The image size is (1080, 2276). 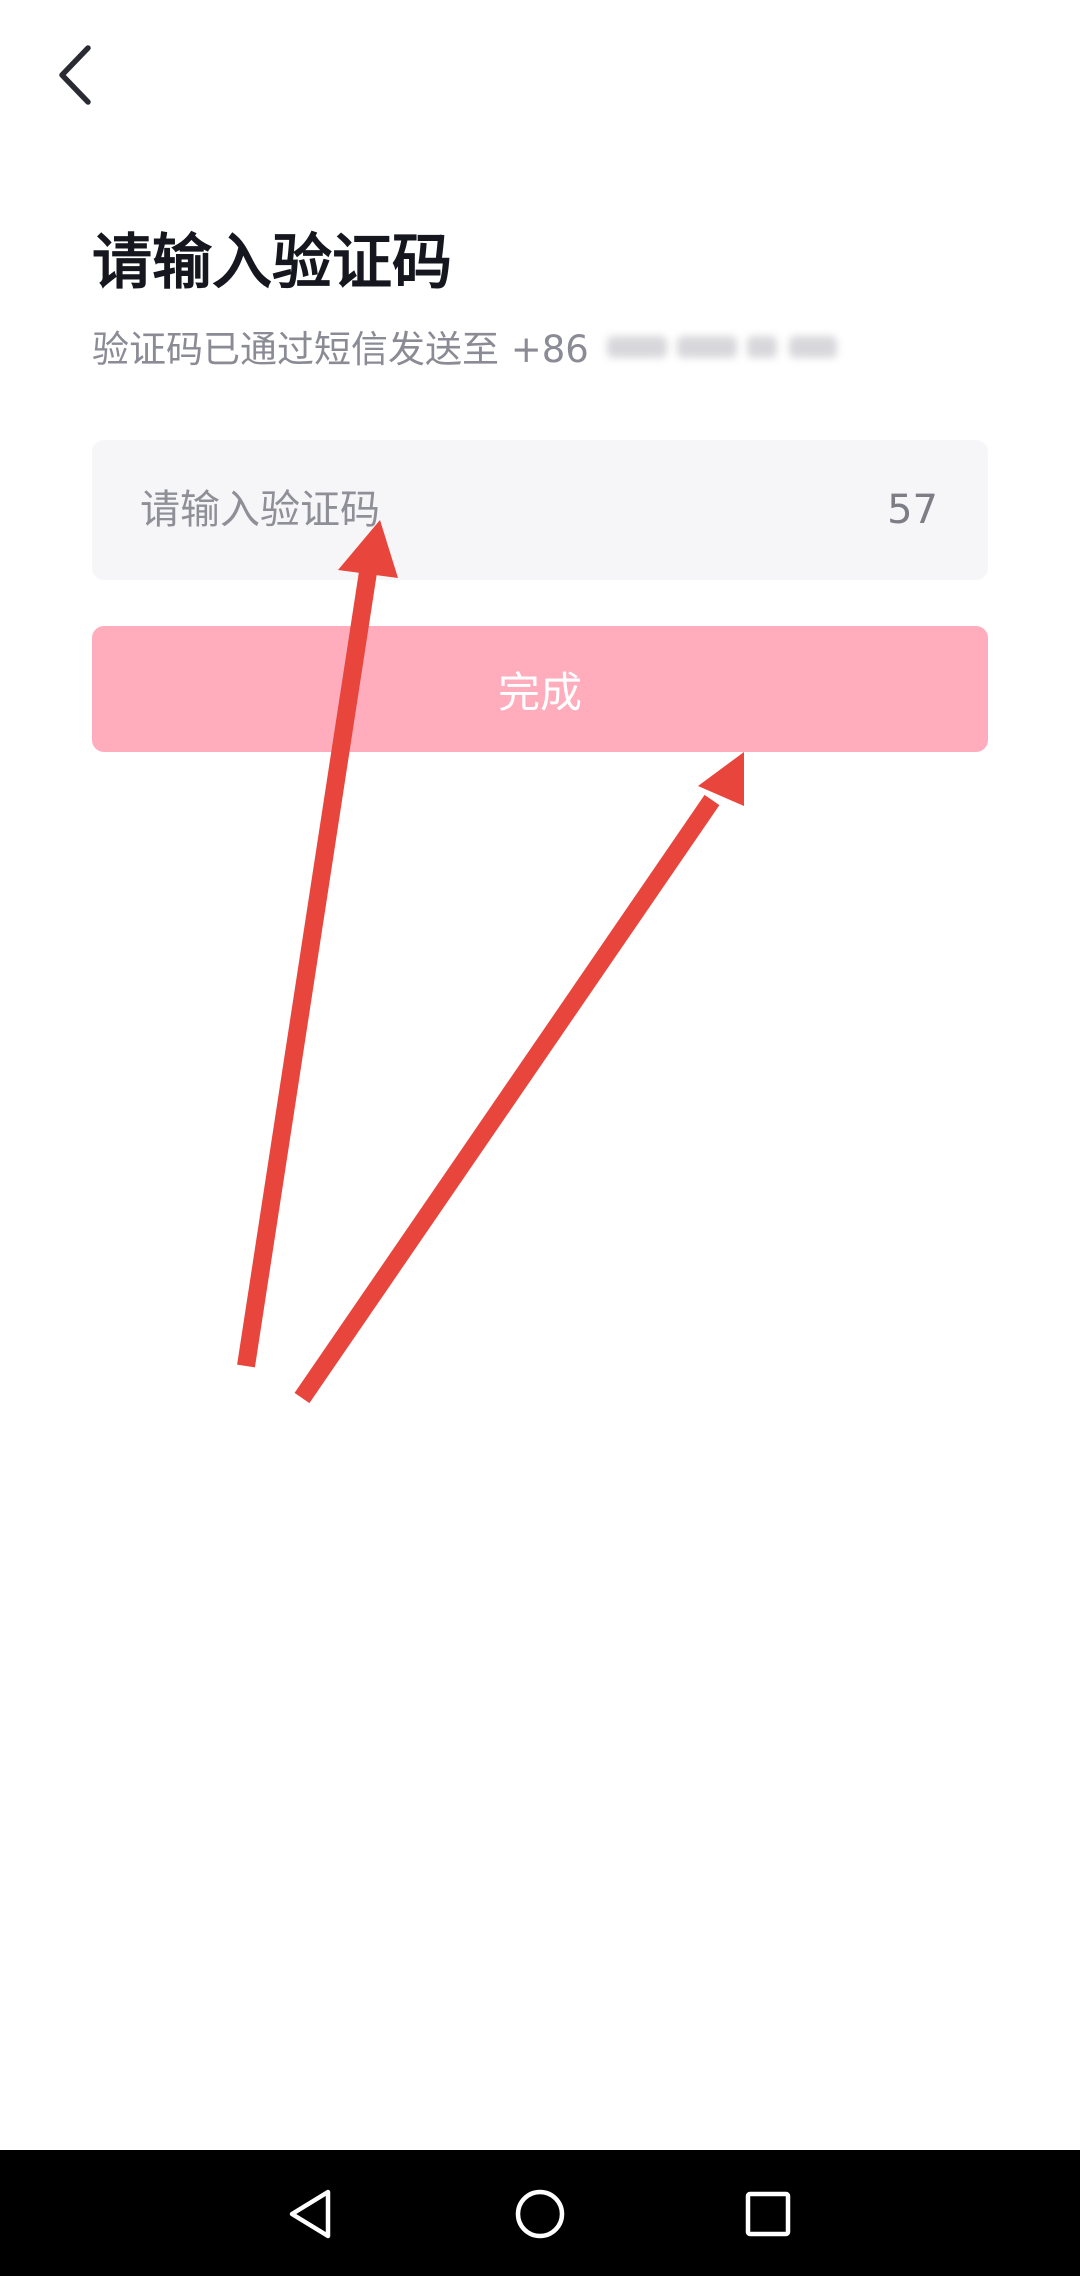 I want to click on sms-sent-text: 验证码已通过短信发送至 +86, so click(x=340, y=349).